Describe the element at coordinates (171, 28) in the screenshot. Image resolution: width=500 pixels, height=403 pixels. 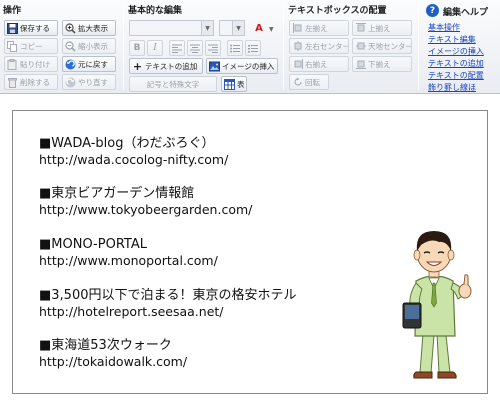
I see `font-family-select: ▼` at that location.